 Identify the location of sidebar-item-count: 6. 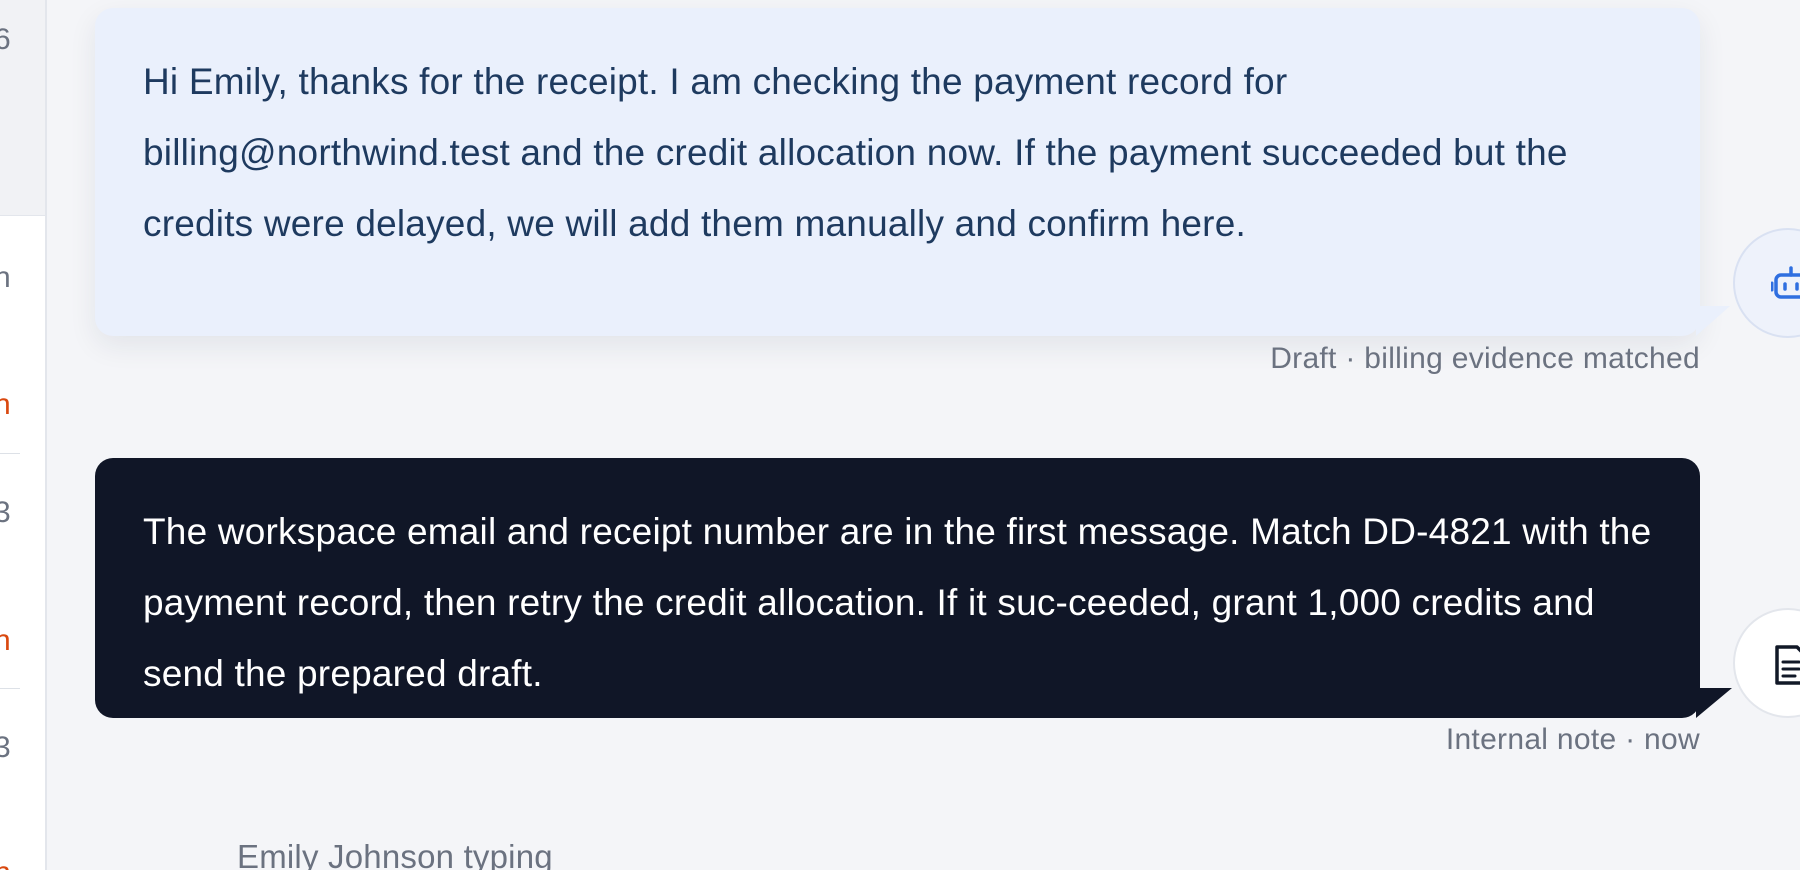
(5, 39).